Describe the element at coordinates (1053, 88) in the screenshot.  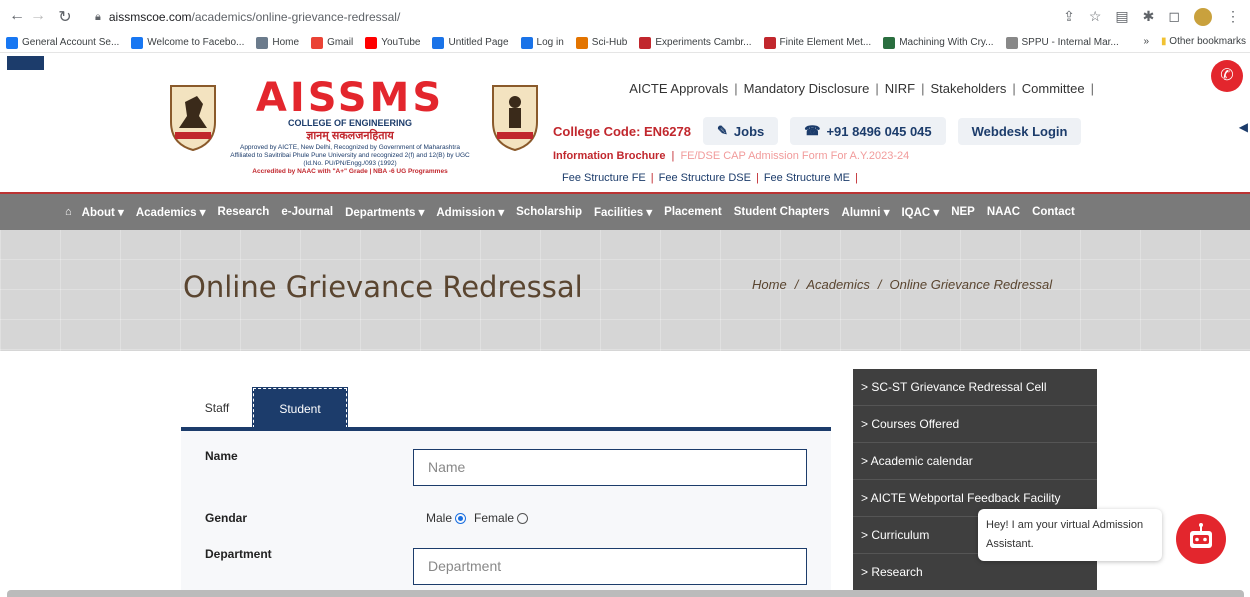
I see `top-link: Committee` at that location.